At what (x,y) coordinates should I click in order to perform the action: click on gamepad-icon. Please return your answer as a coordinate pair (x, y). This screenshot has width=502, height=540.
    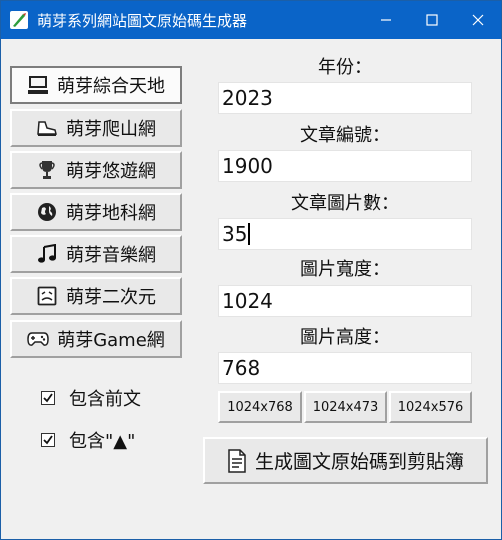
    Looking at the image, I should click on (38, 339).